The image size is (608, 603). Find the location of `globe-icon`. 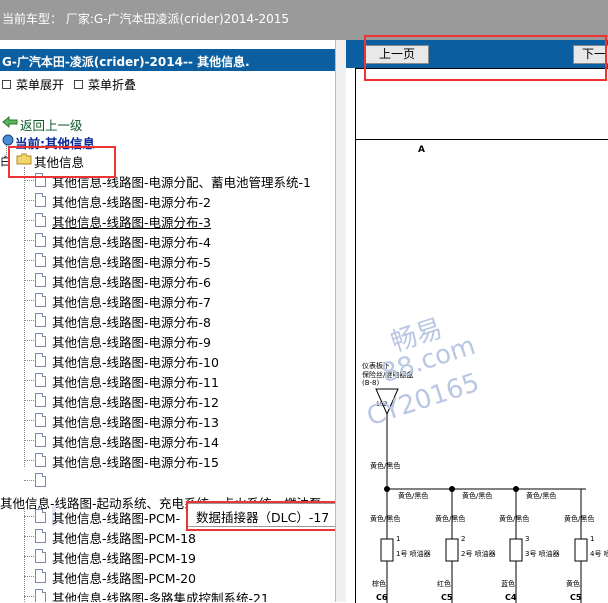

globe-icon is located at coordinates (8, 140).